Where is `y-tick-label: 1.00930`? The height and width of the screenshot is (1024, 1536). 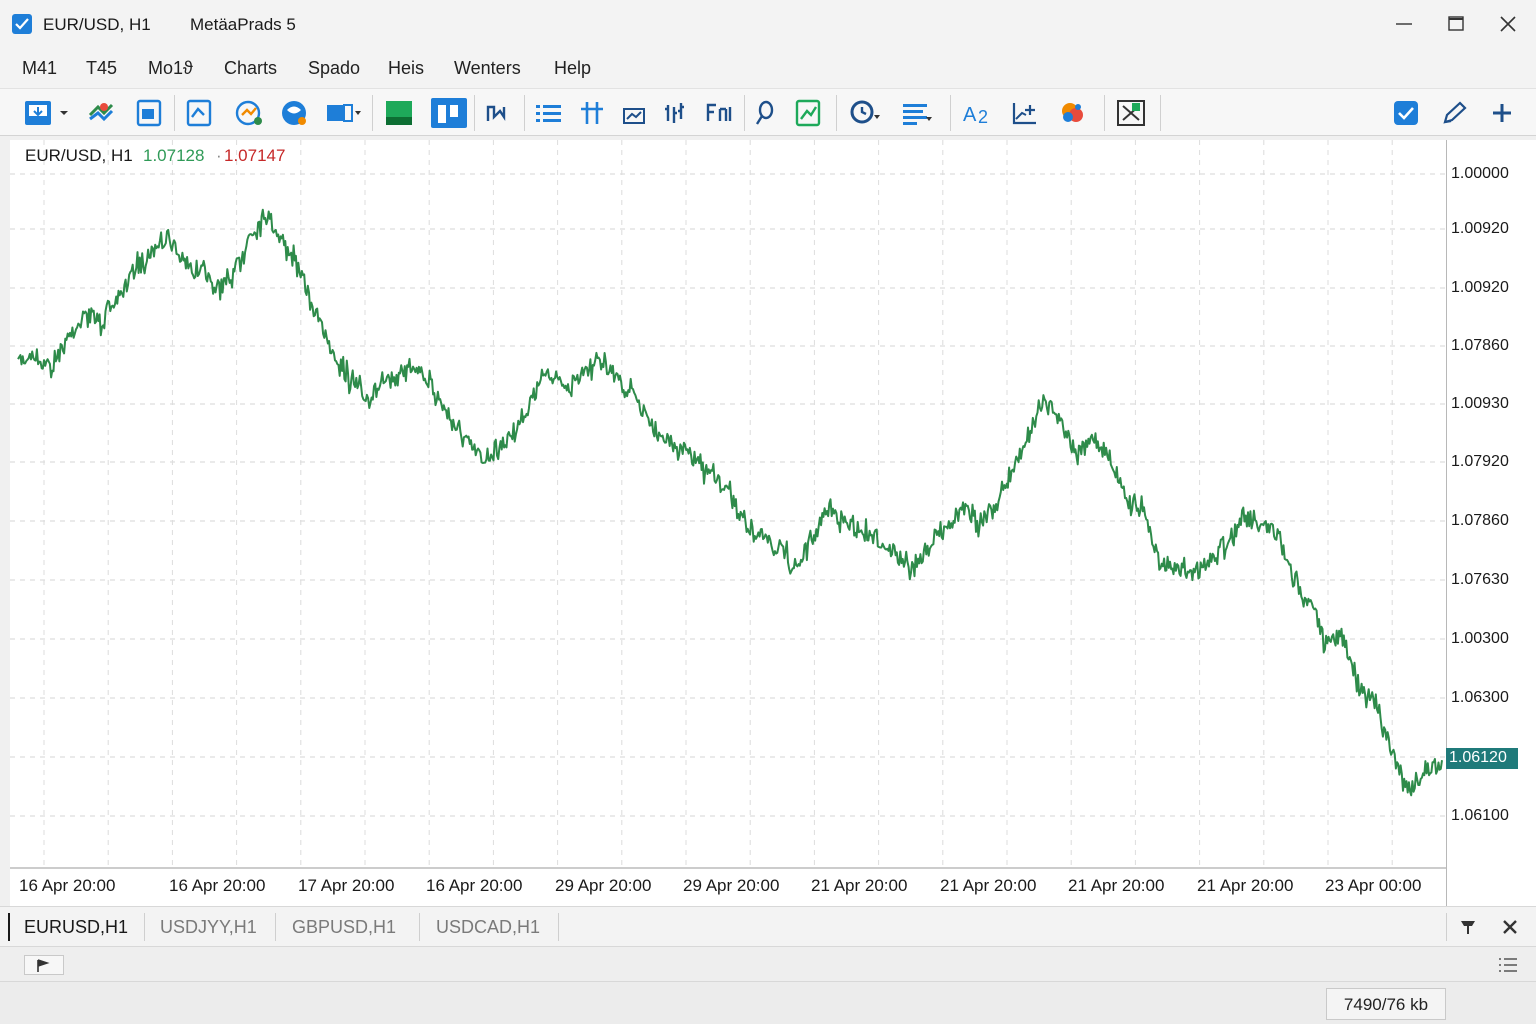
y-tick-label: 1.00930 is located at coordinates (1480, 403).